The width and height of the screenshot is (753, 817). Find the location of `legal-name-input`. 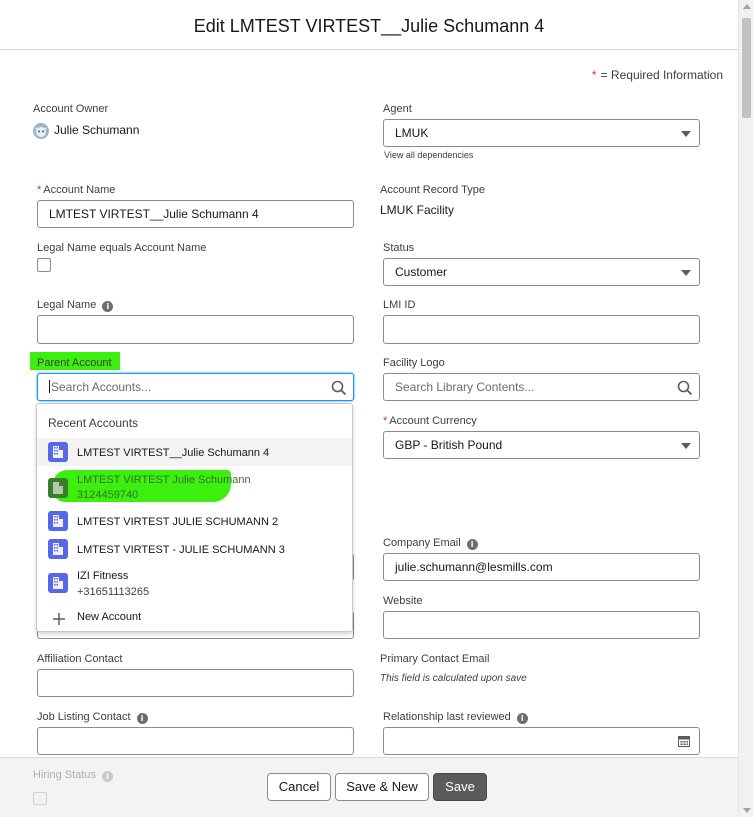

legal-name-input is located at coordinates (195, 329).